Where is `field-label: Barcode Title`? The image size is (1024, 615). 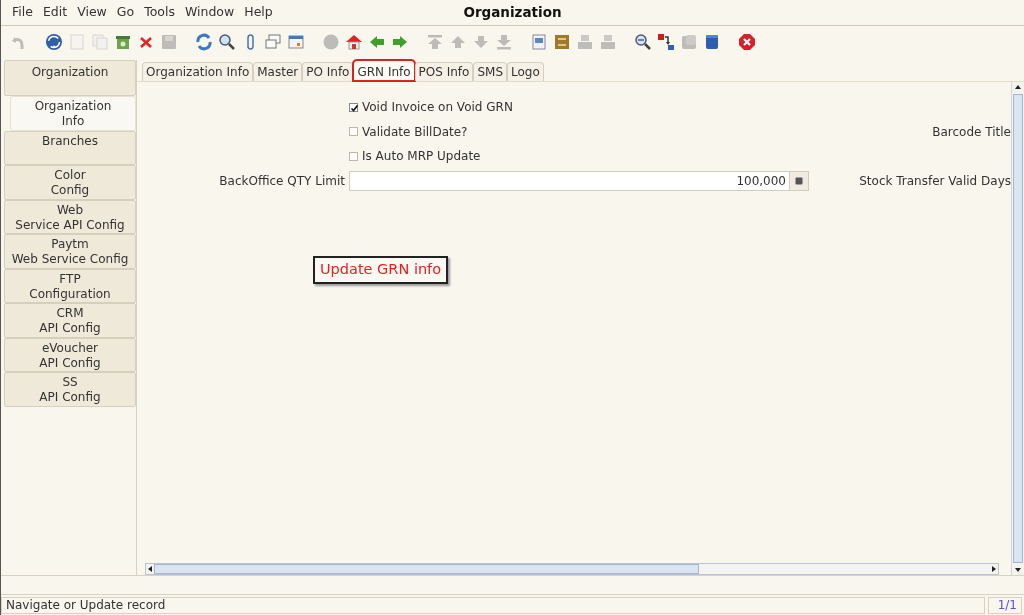
field-label: Barcode Title is located at coordinates (971, 131).